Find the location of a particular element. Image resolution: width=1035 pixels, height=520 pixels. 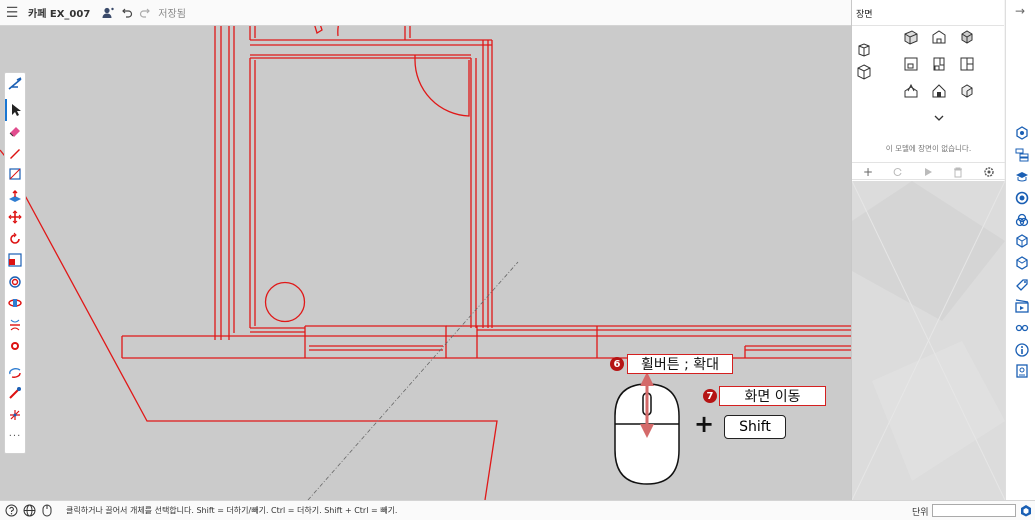

plus-sign: + is located at coordinates (704, 424).